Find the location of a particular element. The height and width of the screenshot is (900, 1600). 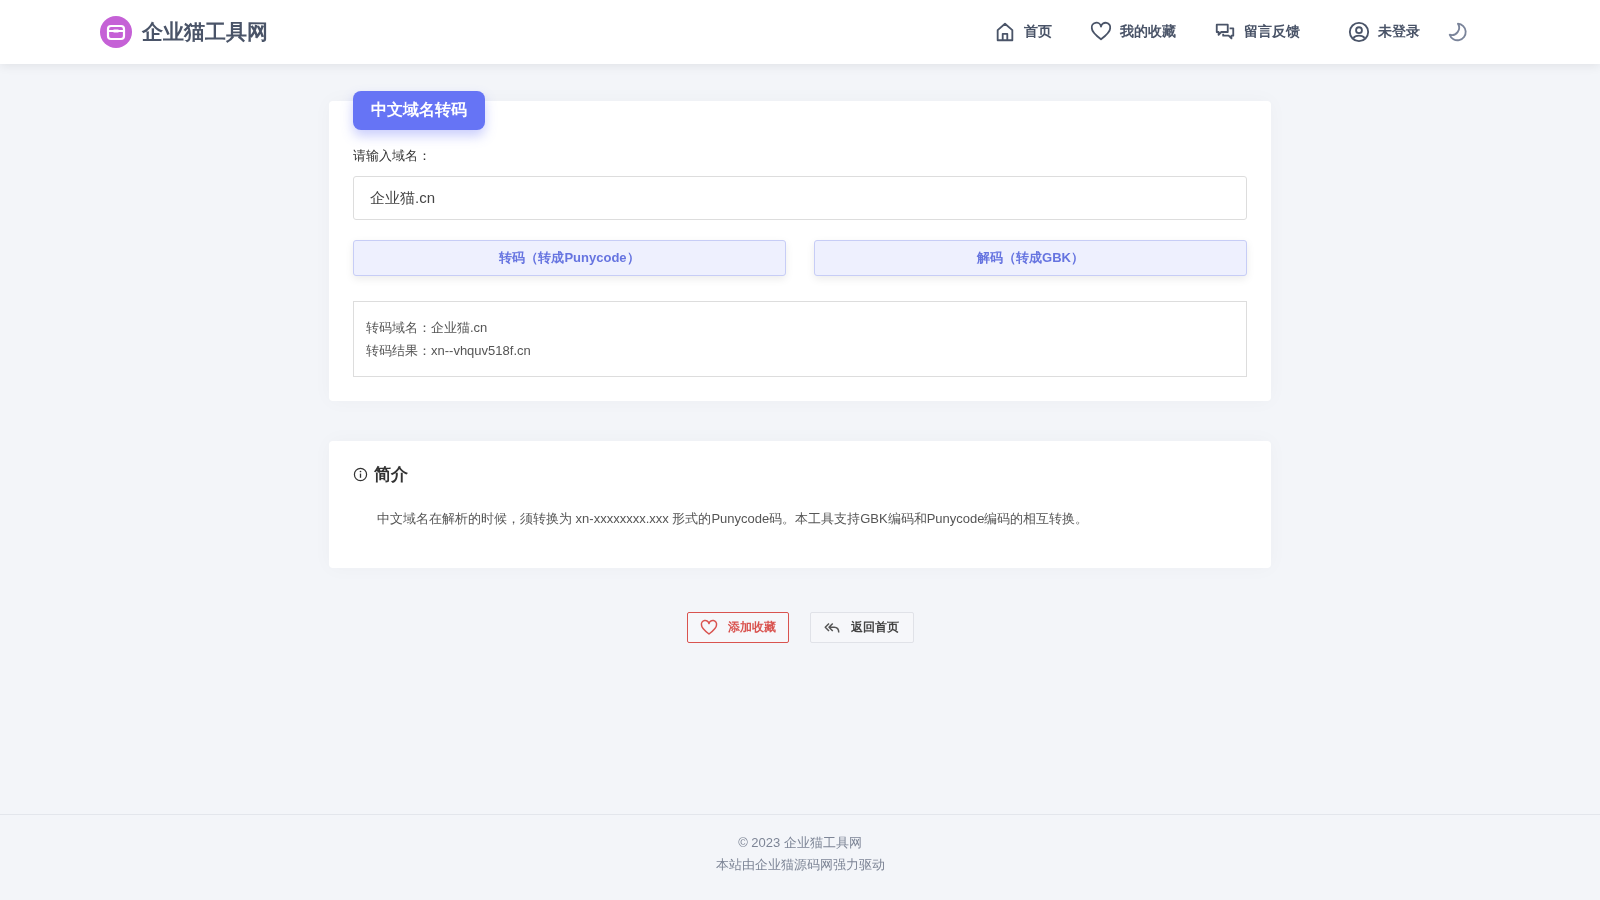

result-line: 转码域名：企业猫.cn is located at coordinates (427, 328).